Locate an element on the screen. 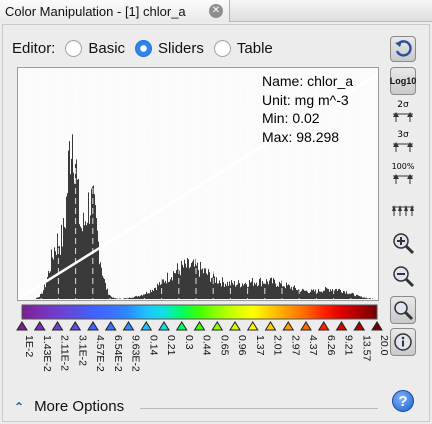 The height and width of the screenshot is (424, 432). distribute-evenly-button is located at coordinates (403, 209).